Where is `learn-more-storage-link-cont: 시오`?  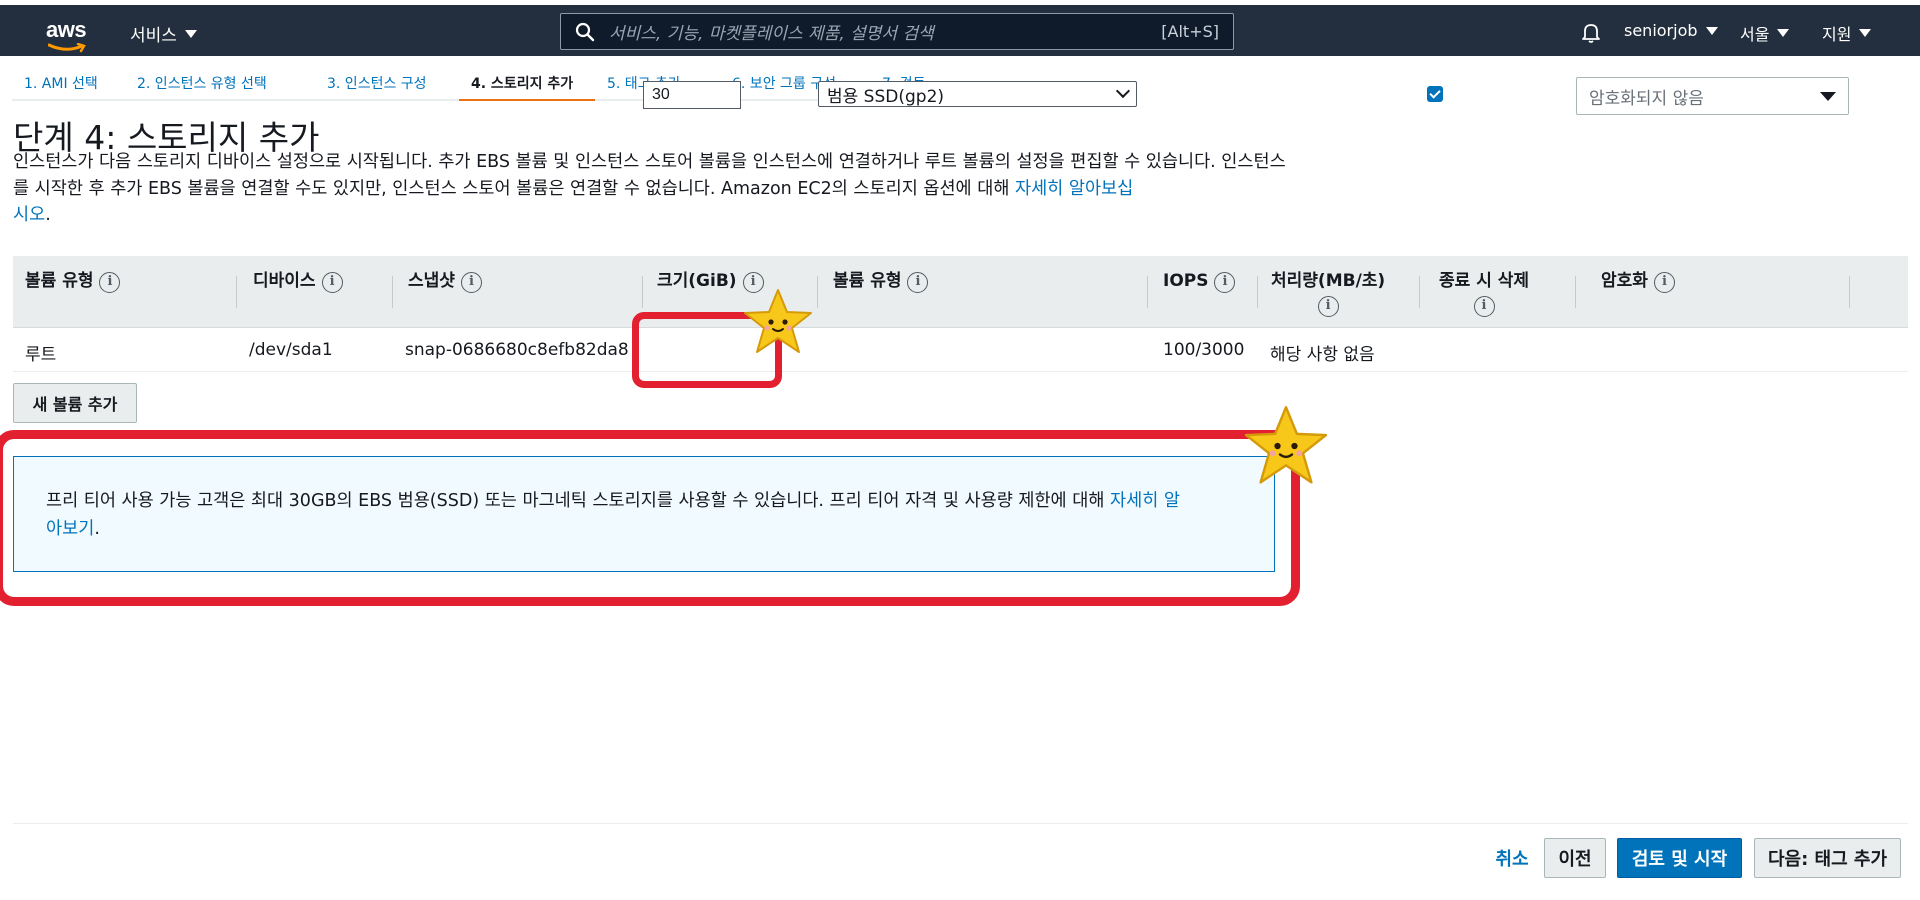
learn-more-storage-link-cont: 시오 is located at coordinates (29, 215).